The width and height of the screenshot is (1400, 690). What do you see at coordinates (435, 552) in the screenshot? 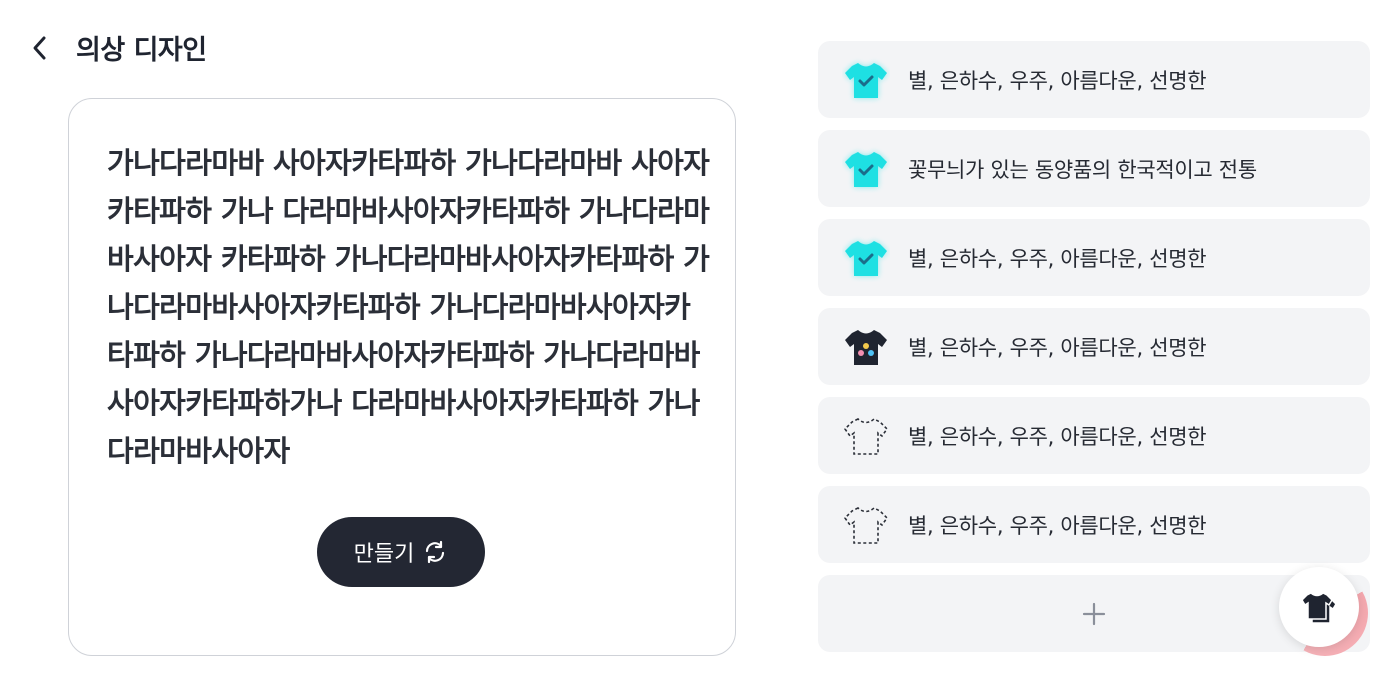
I see `refresh-icon` at bounding box center [435, 552].